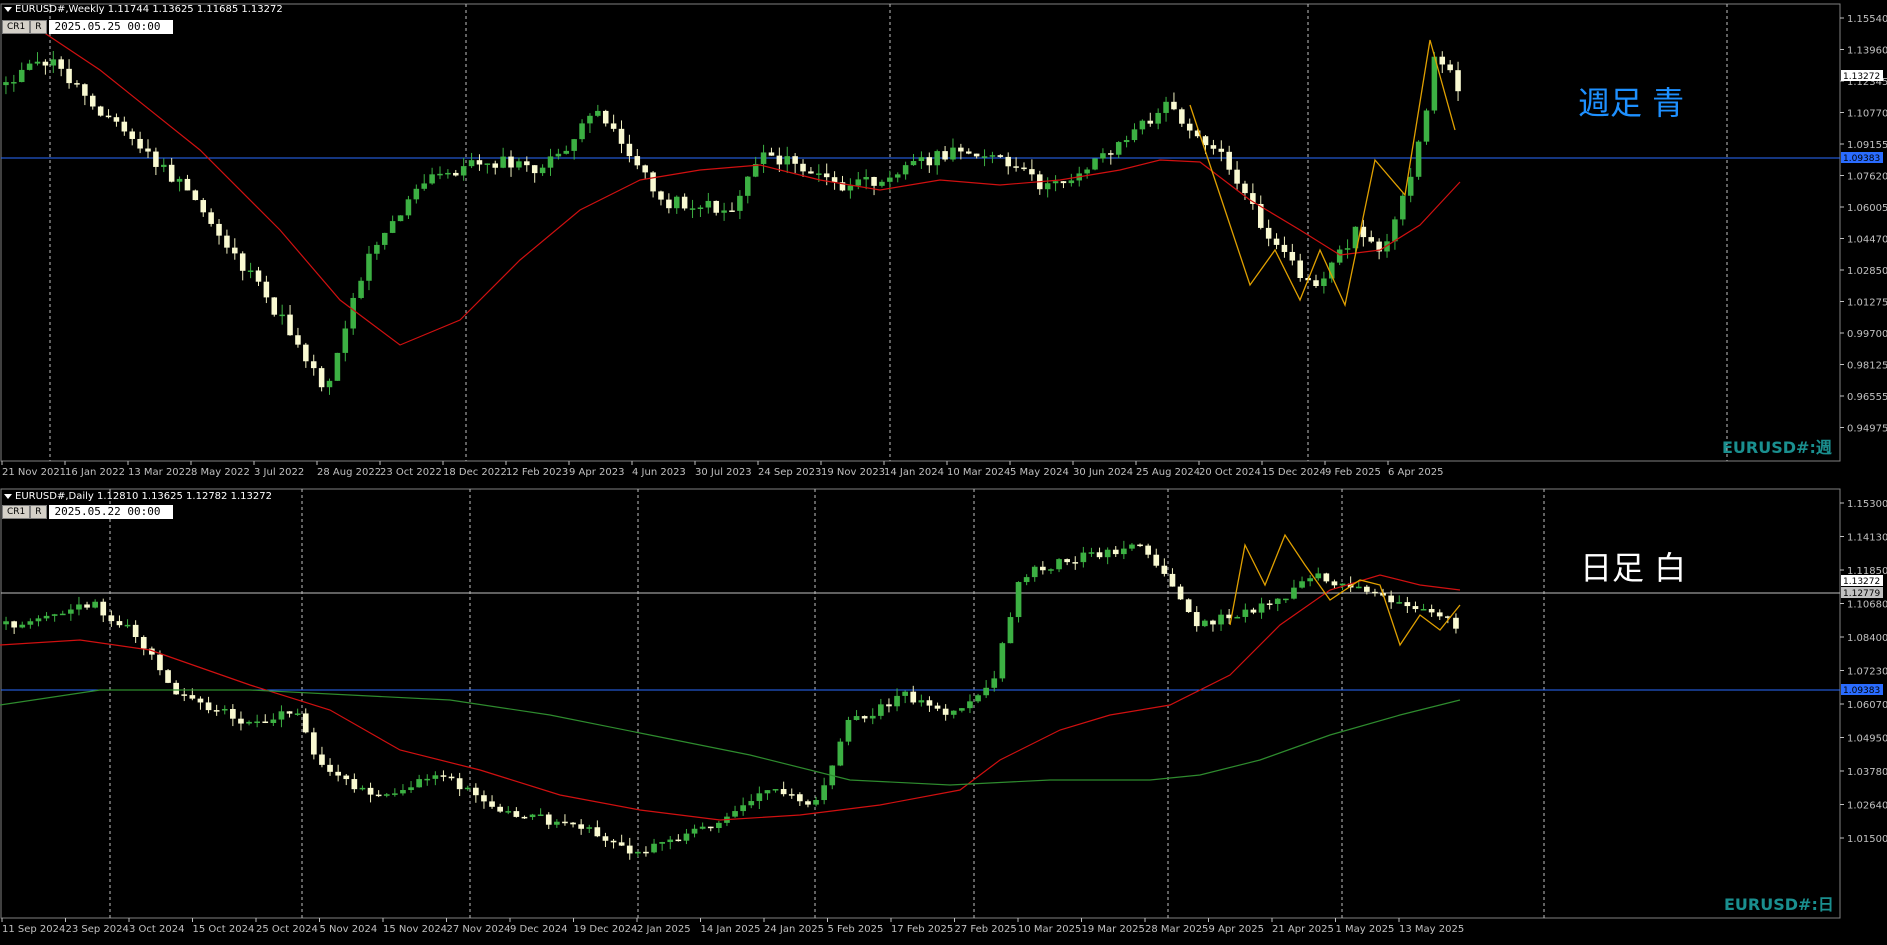 The height and width of the screenshot is (945, 1887). I want to click on date-axis-label: 4 Jun 2023, so click(659, 472).